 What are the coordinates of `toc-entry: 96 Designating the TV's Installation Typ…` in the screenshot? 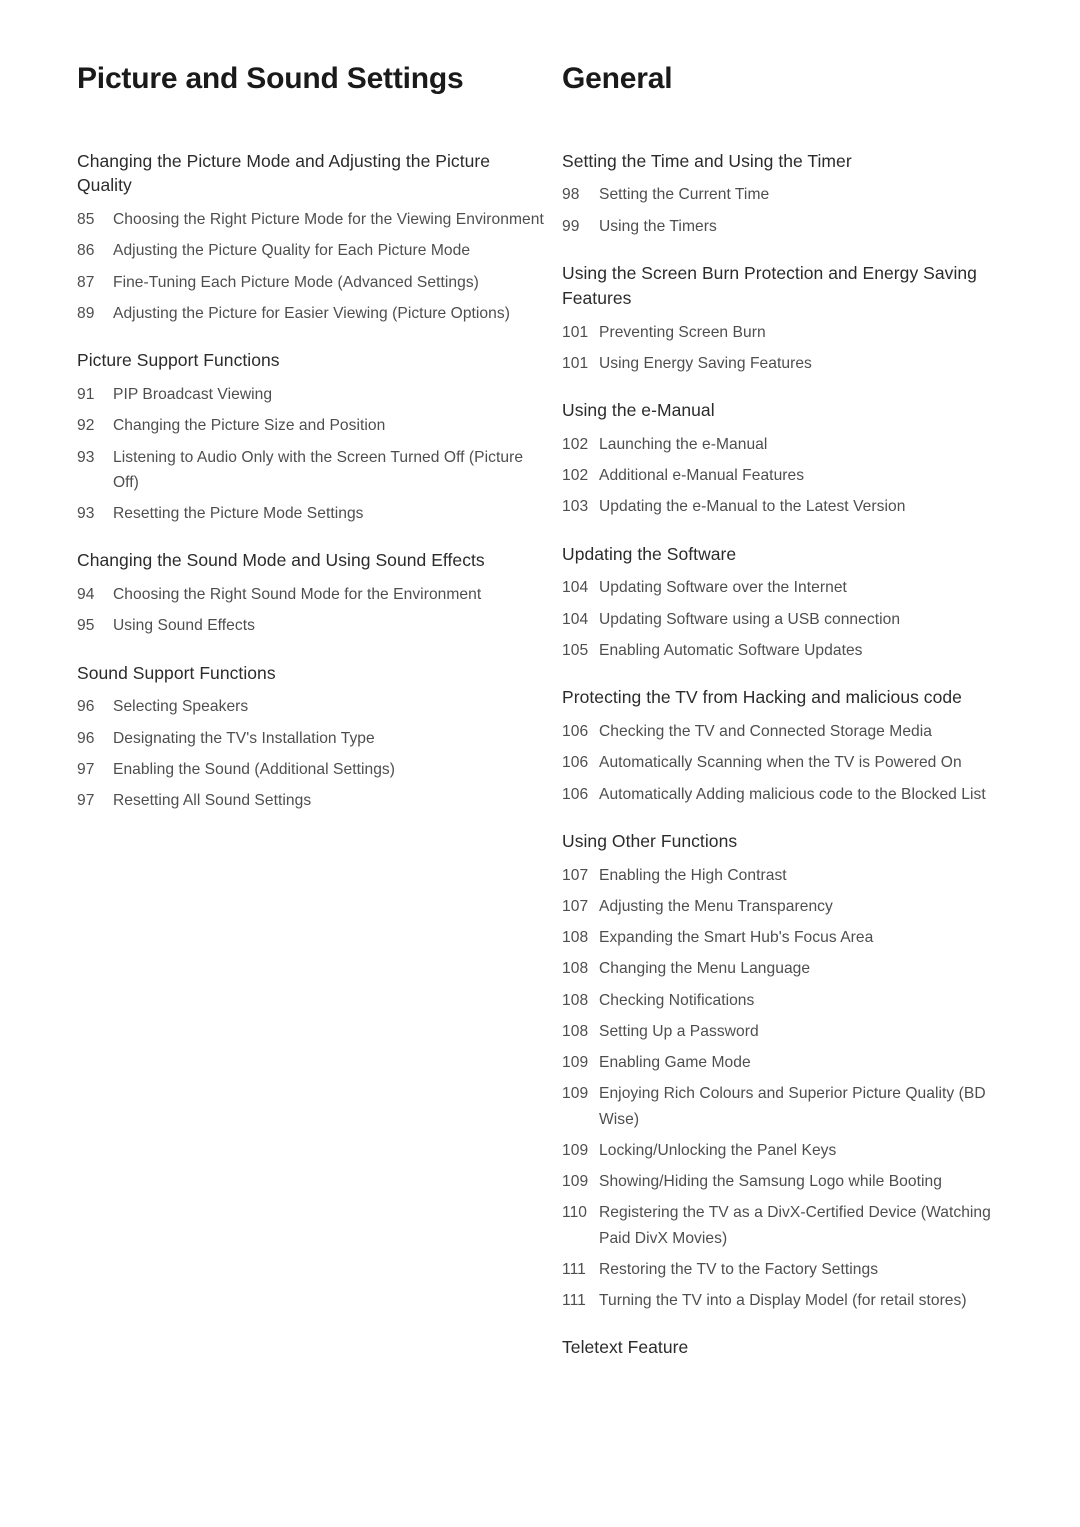 It's located at (312, 738).